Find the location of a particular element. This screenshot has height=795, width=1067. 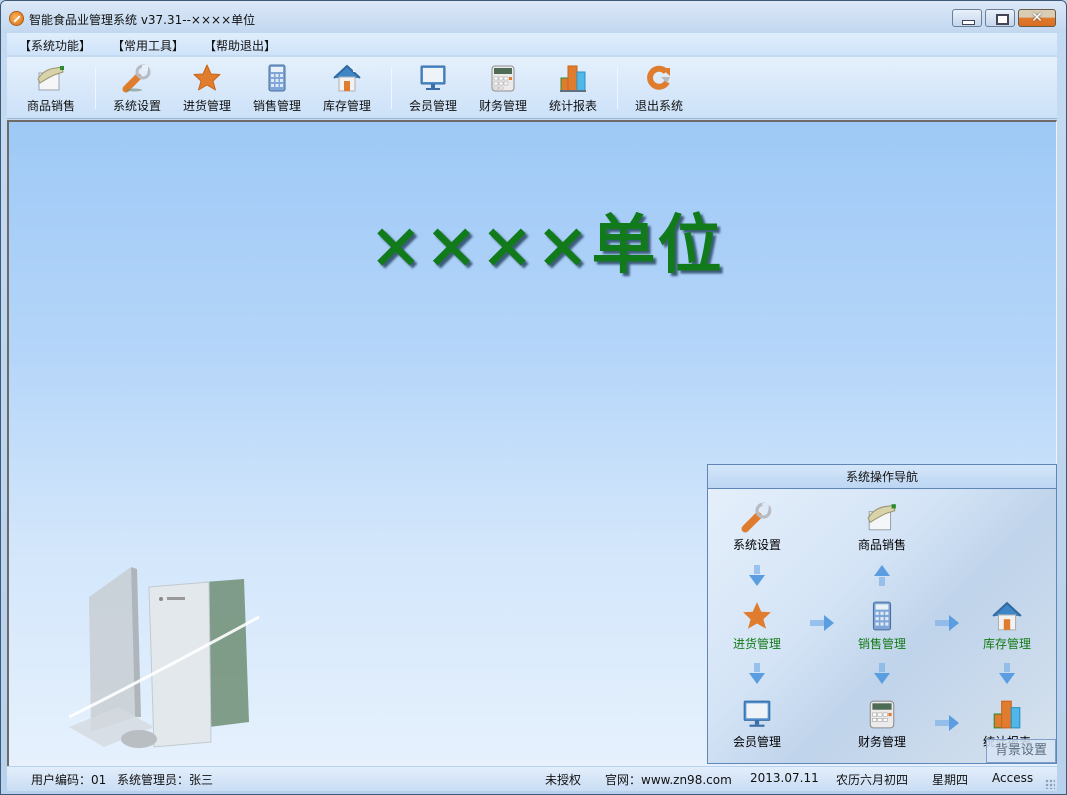

menu-system-functions: 【系统功能】 is located at coordinates (55, 45).